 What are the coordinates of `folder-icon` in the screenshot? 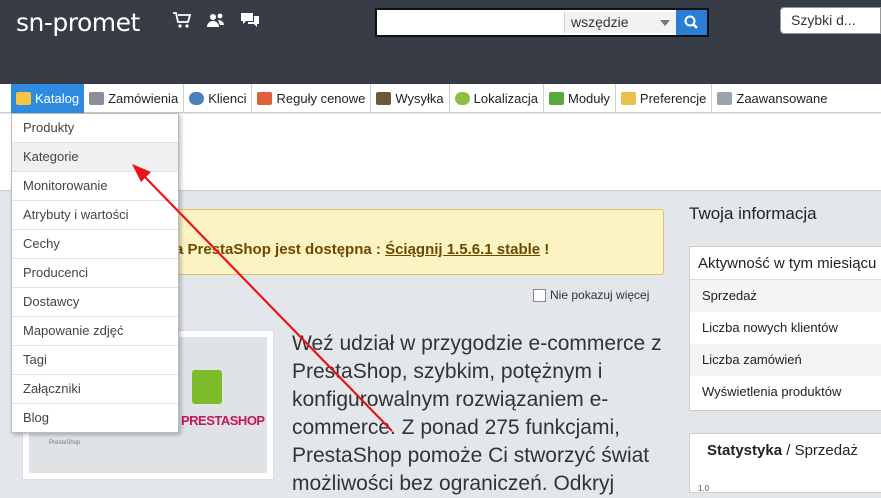 It's located at (23, 98).